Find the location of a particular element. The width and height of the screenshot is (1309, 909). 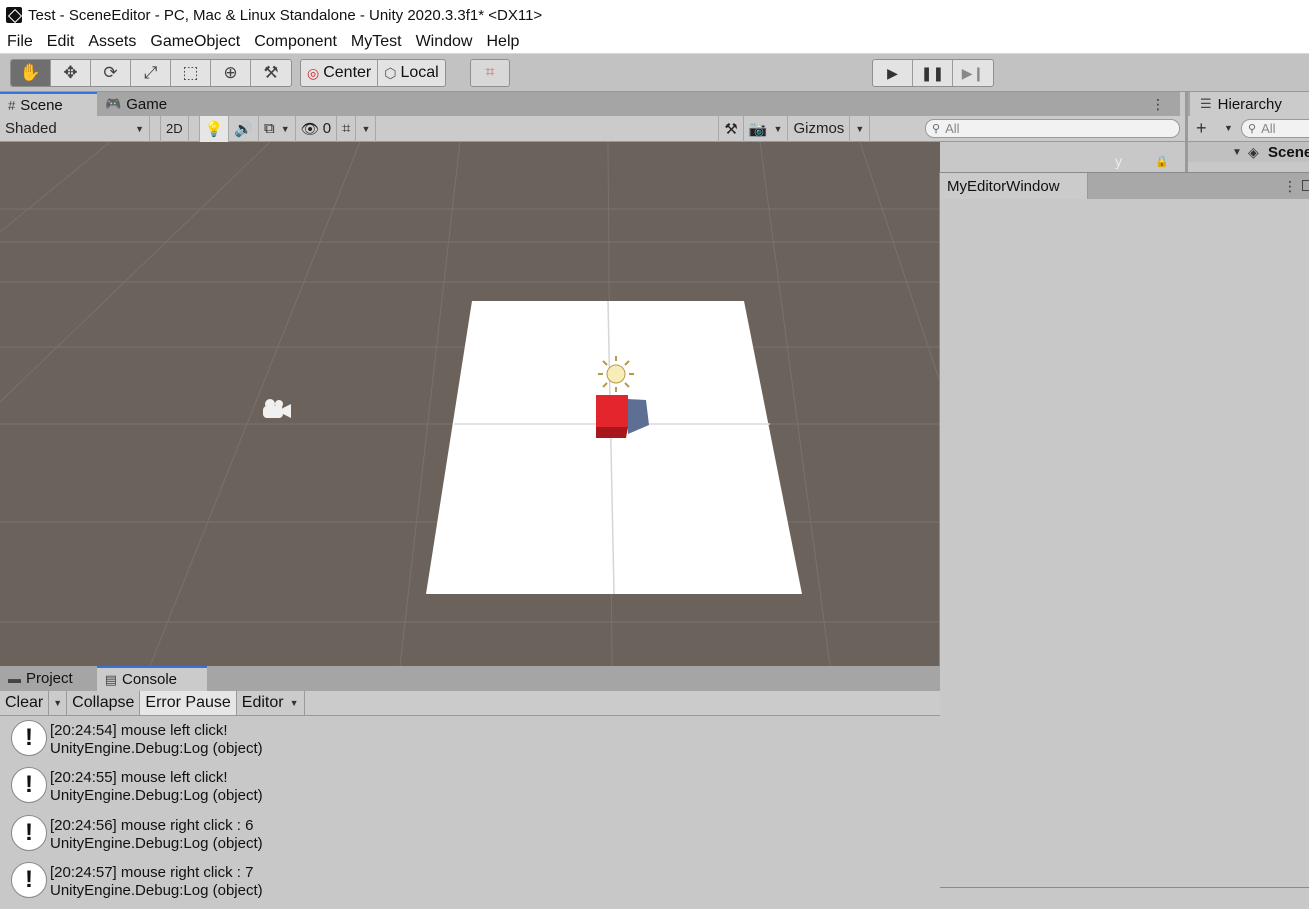

lock-icon: 🔒 is located at coordinates (1162, 161).